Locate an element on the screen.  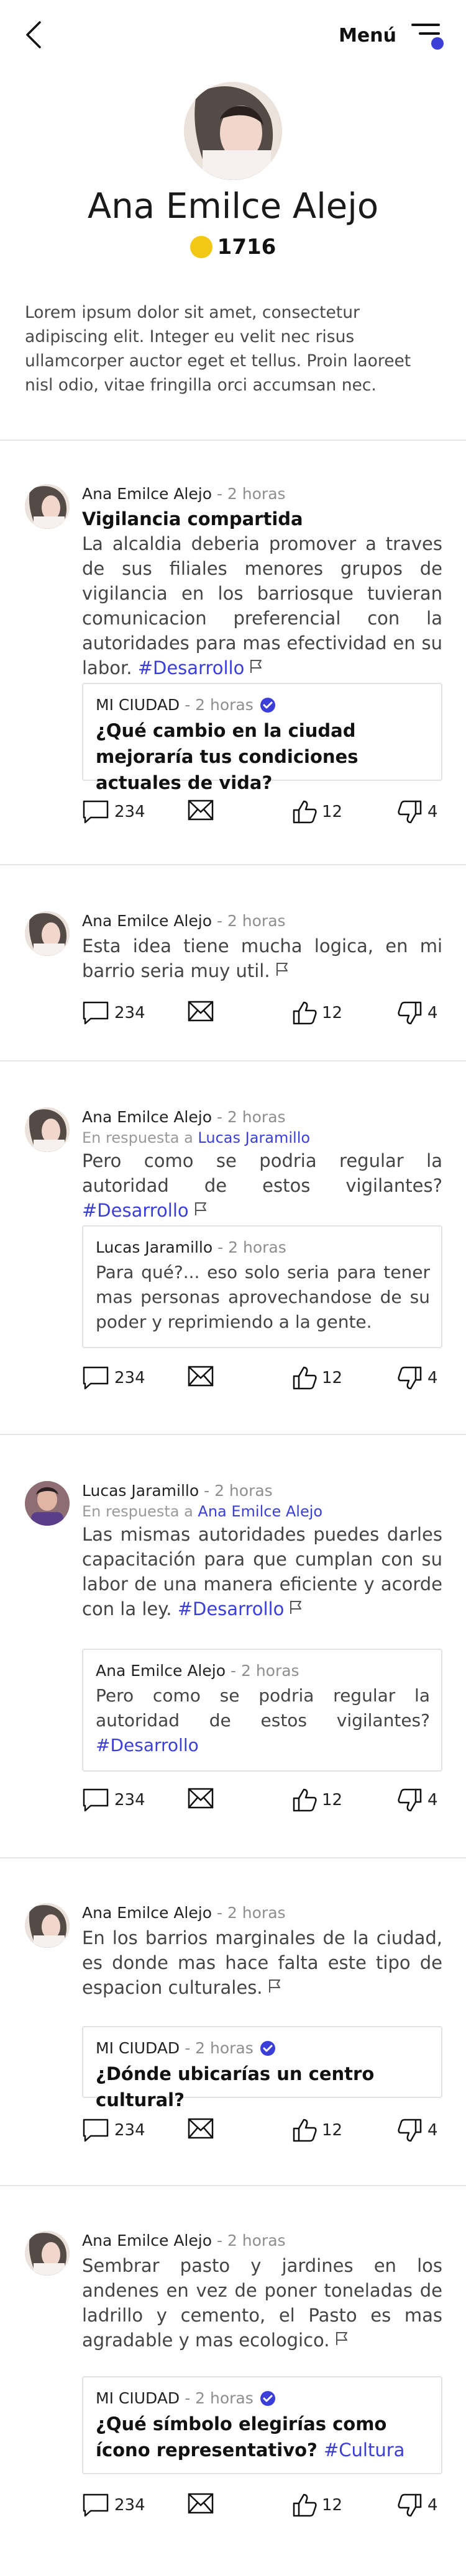
reply-to-link: Ana Emilce Alejo is located at coordinates (260, 1511).